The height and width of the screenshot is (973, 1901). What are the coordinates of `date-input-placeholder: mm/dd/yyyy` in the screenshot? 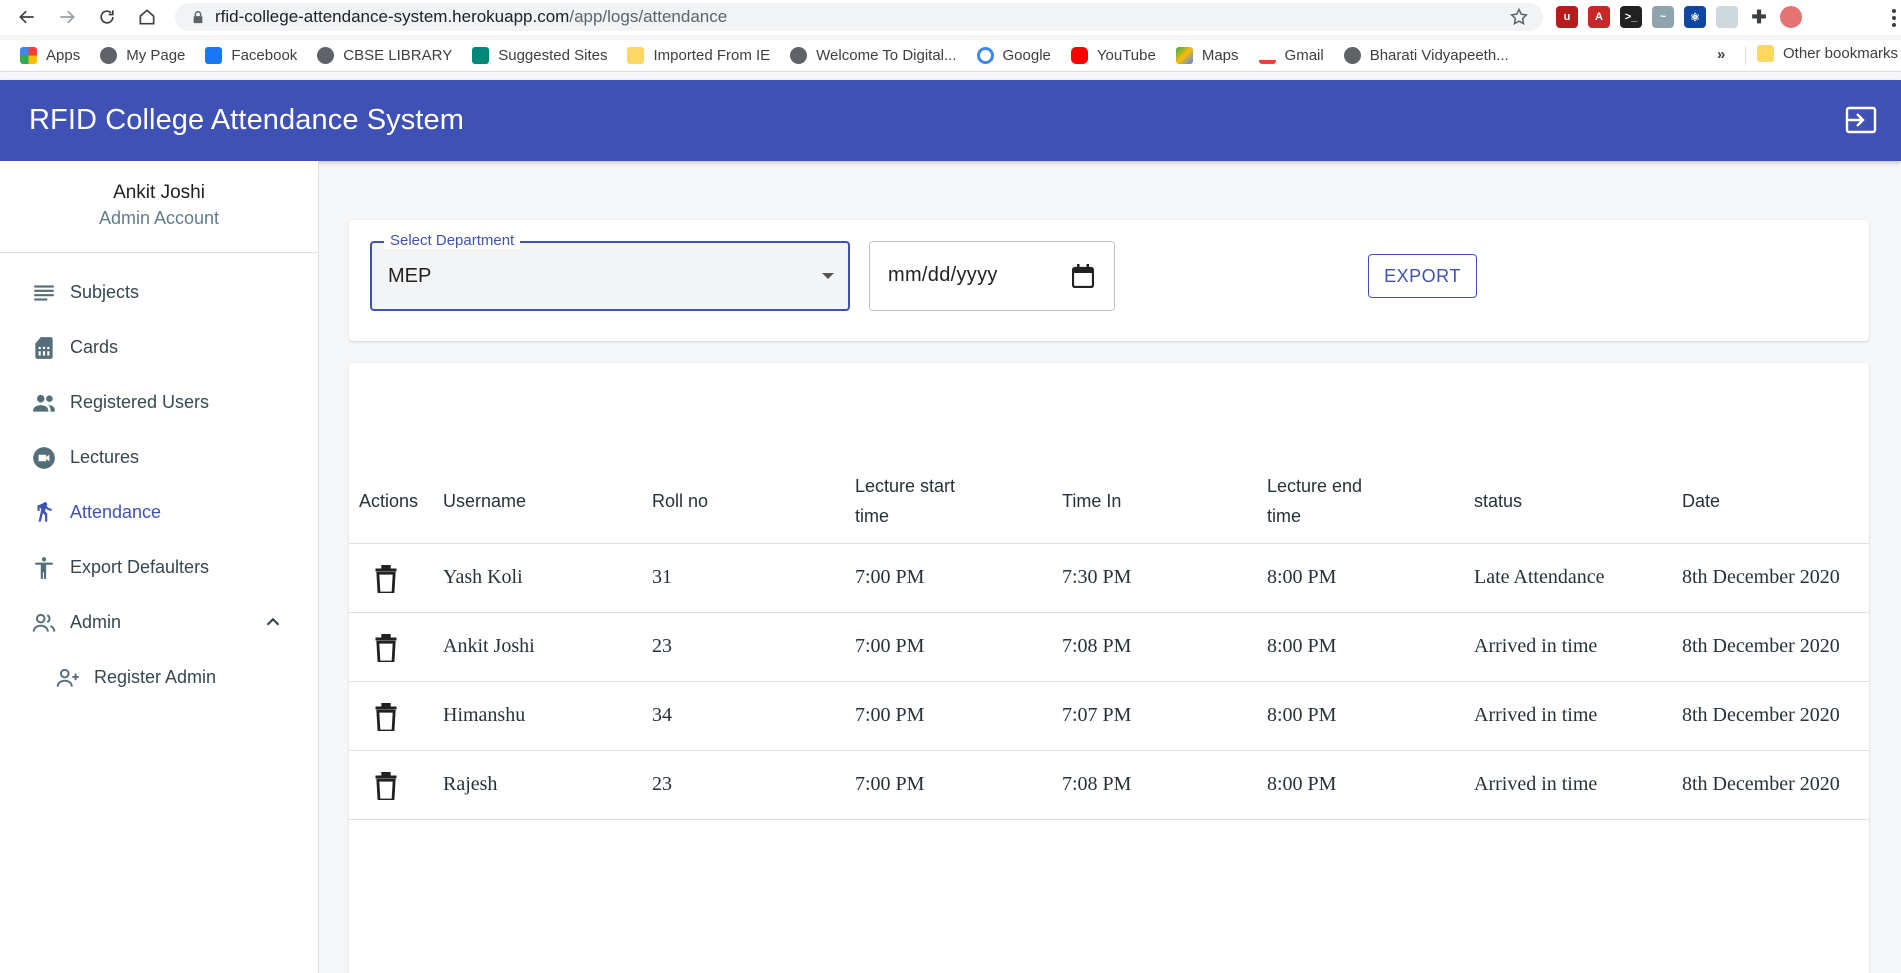 It's located at (943, 275).